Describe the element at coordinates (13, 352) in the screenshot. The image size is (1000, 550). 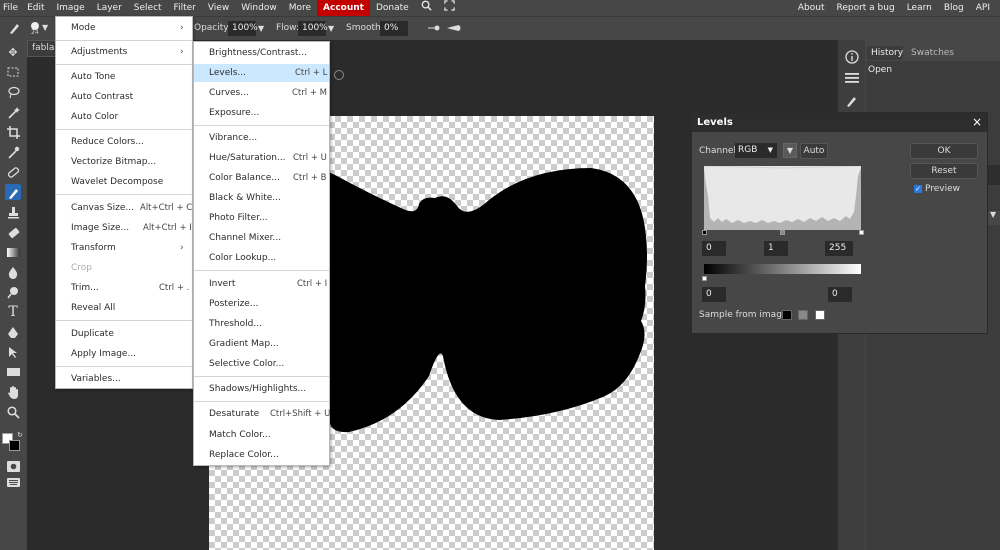
I see `path-select-icon` at that location.